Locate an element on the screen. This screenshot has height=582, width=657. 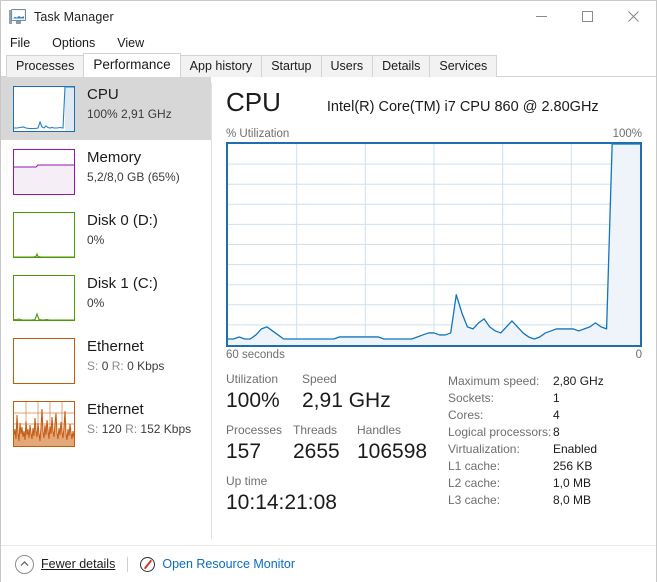
stat-label: Handles is located at coordinates (379, 430).